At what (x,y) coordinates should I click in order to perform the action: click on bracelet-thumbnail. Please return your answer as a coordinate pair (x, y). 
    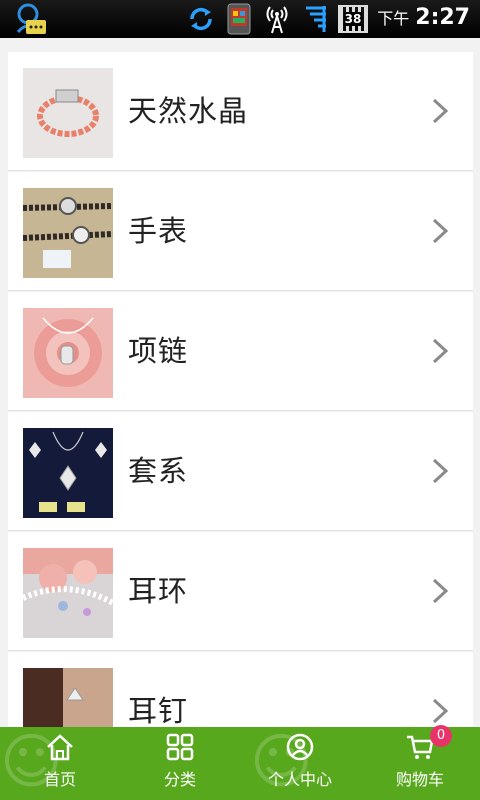
    Looking at the image, I should click on (68, 113).